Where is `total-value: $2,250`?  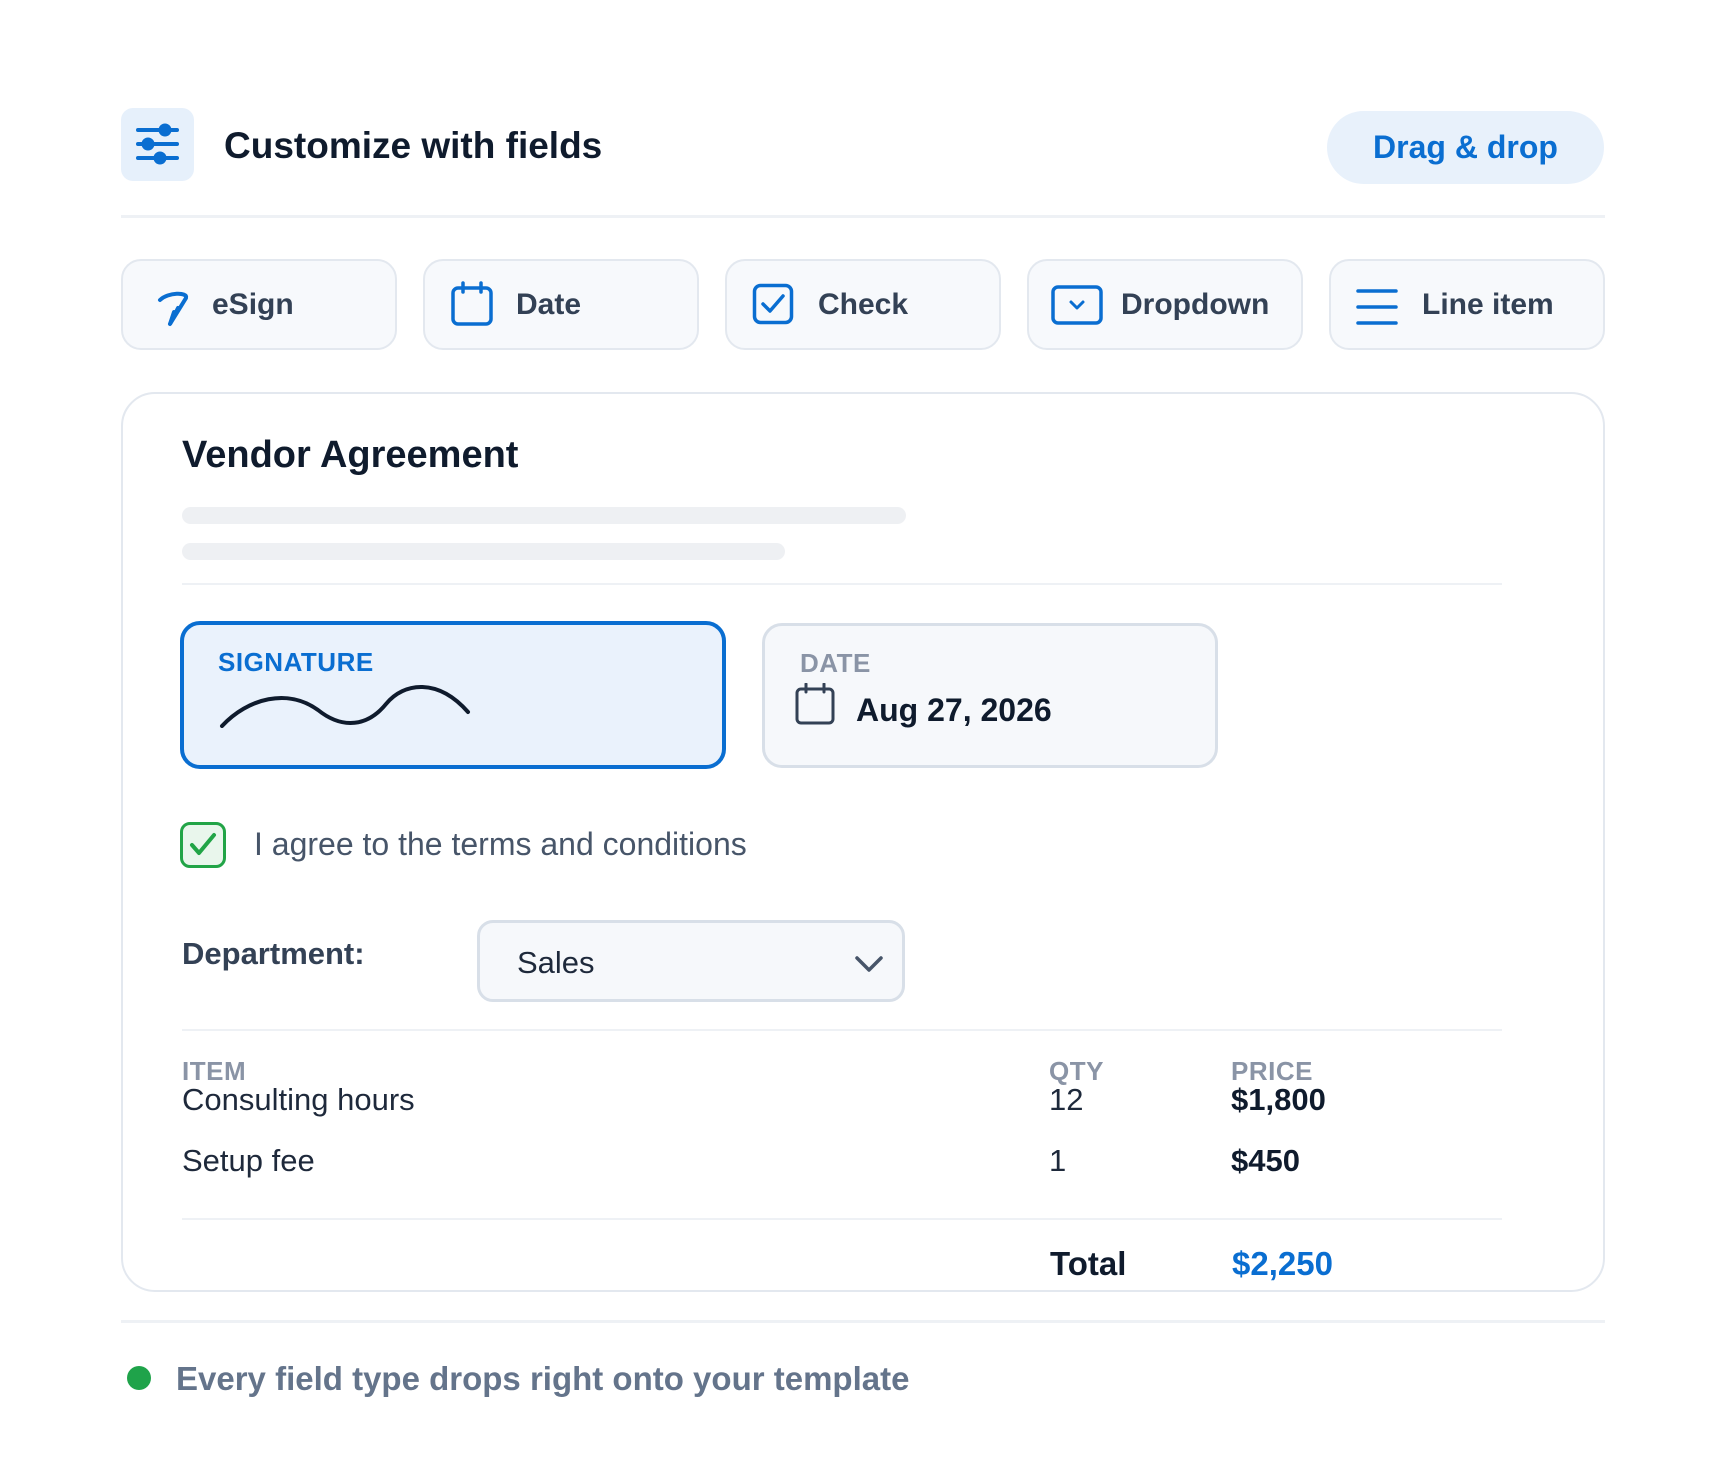 total-value: $2,250 is located at coordinates (1282, 1263).